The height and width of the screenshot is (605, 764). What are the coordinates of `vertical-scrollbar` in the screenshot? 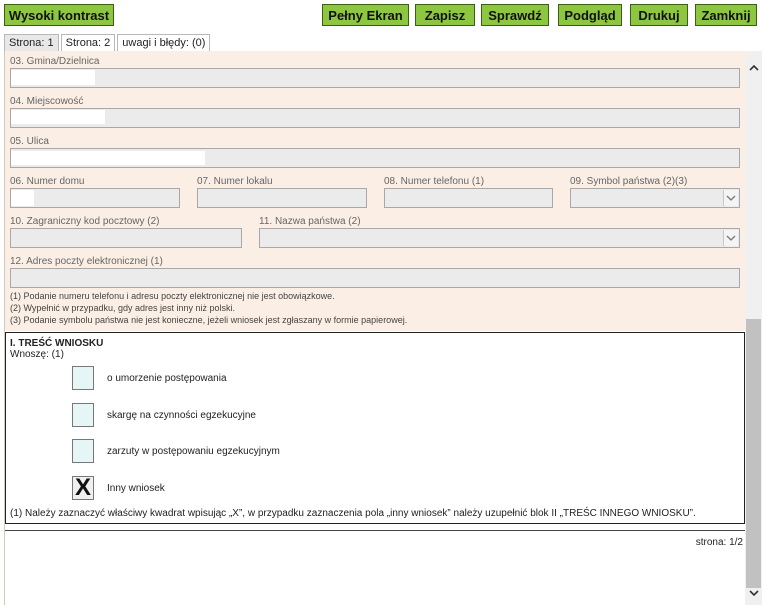 It's located at (753, 328).